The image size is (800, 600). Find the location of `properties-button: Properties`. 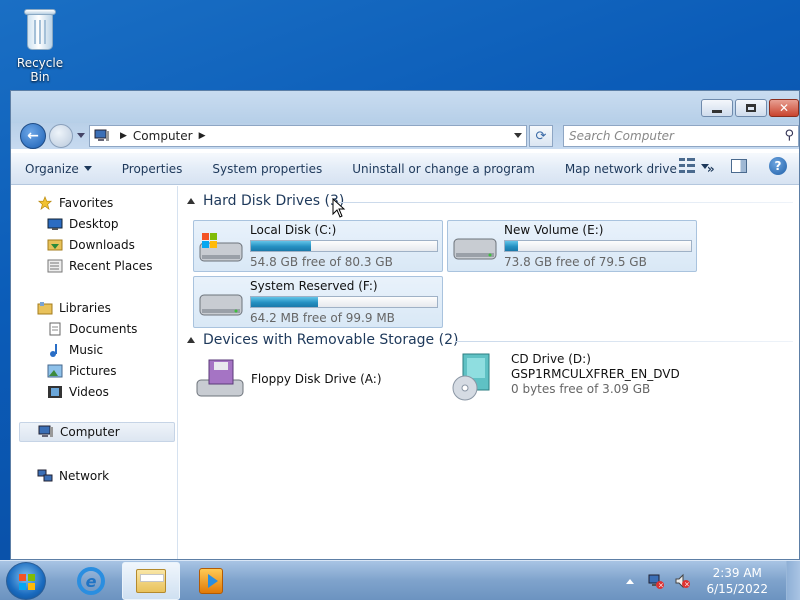

properties-button: Properties is located at coordinates (152, 169).